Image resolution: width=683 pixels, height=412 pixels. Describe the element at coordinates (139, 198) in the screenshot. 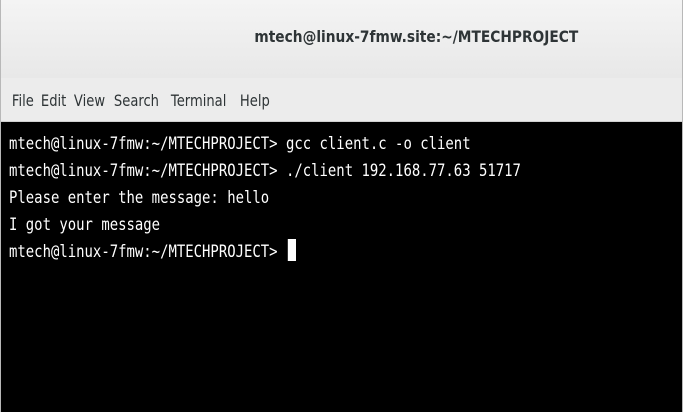

I see `terminal-line: Please enter the message: hello` at that location.